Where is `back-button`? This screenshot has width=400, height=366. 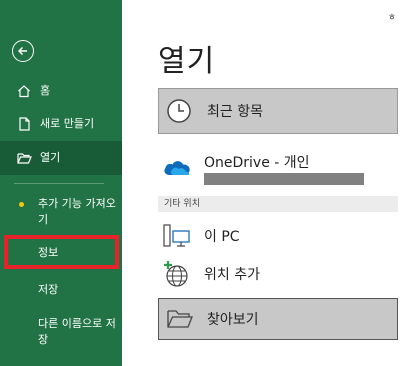 back-button is located at coordinates (23, 51).